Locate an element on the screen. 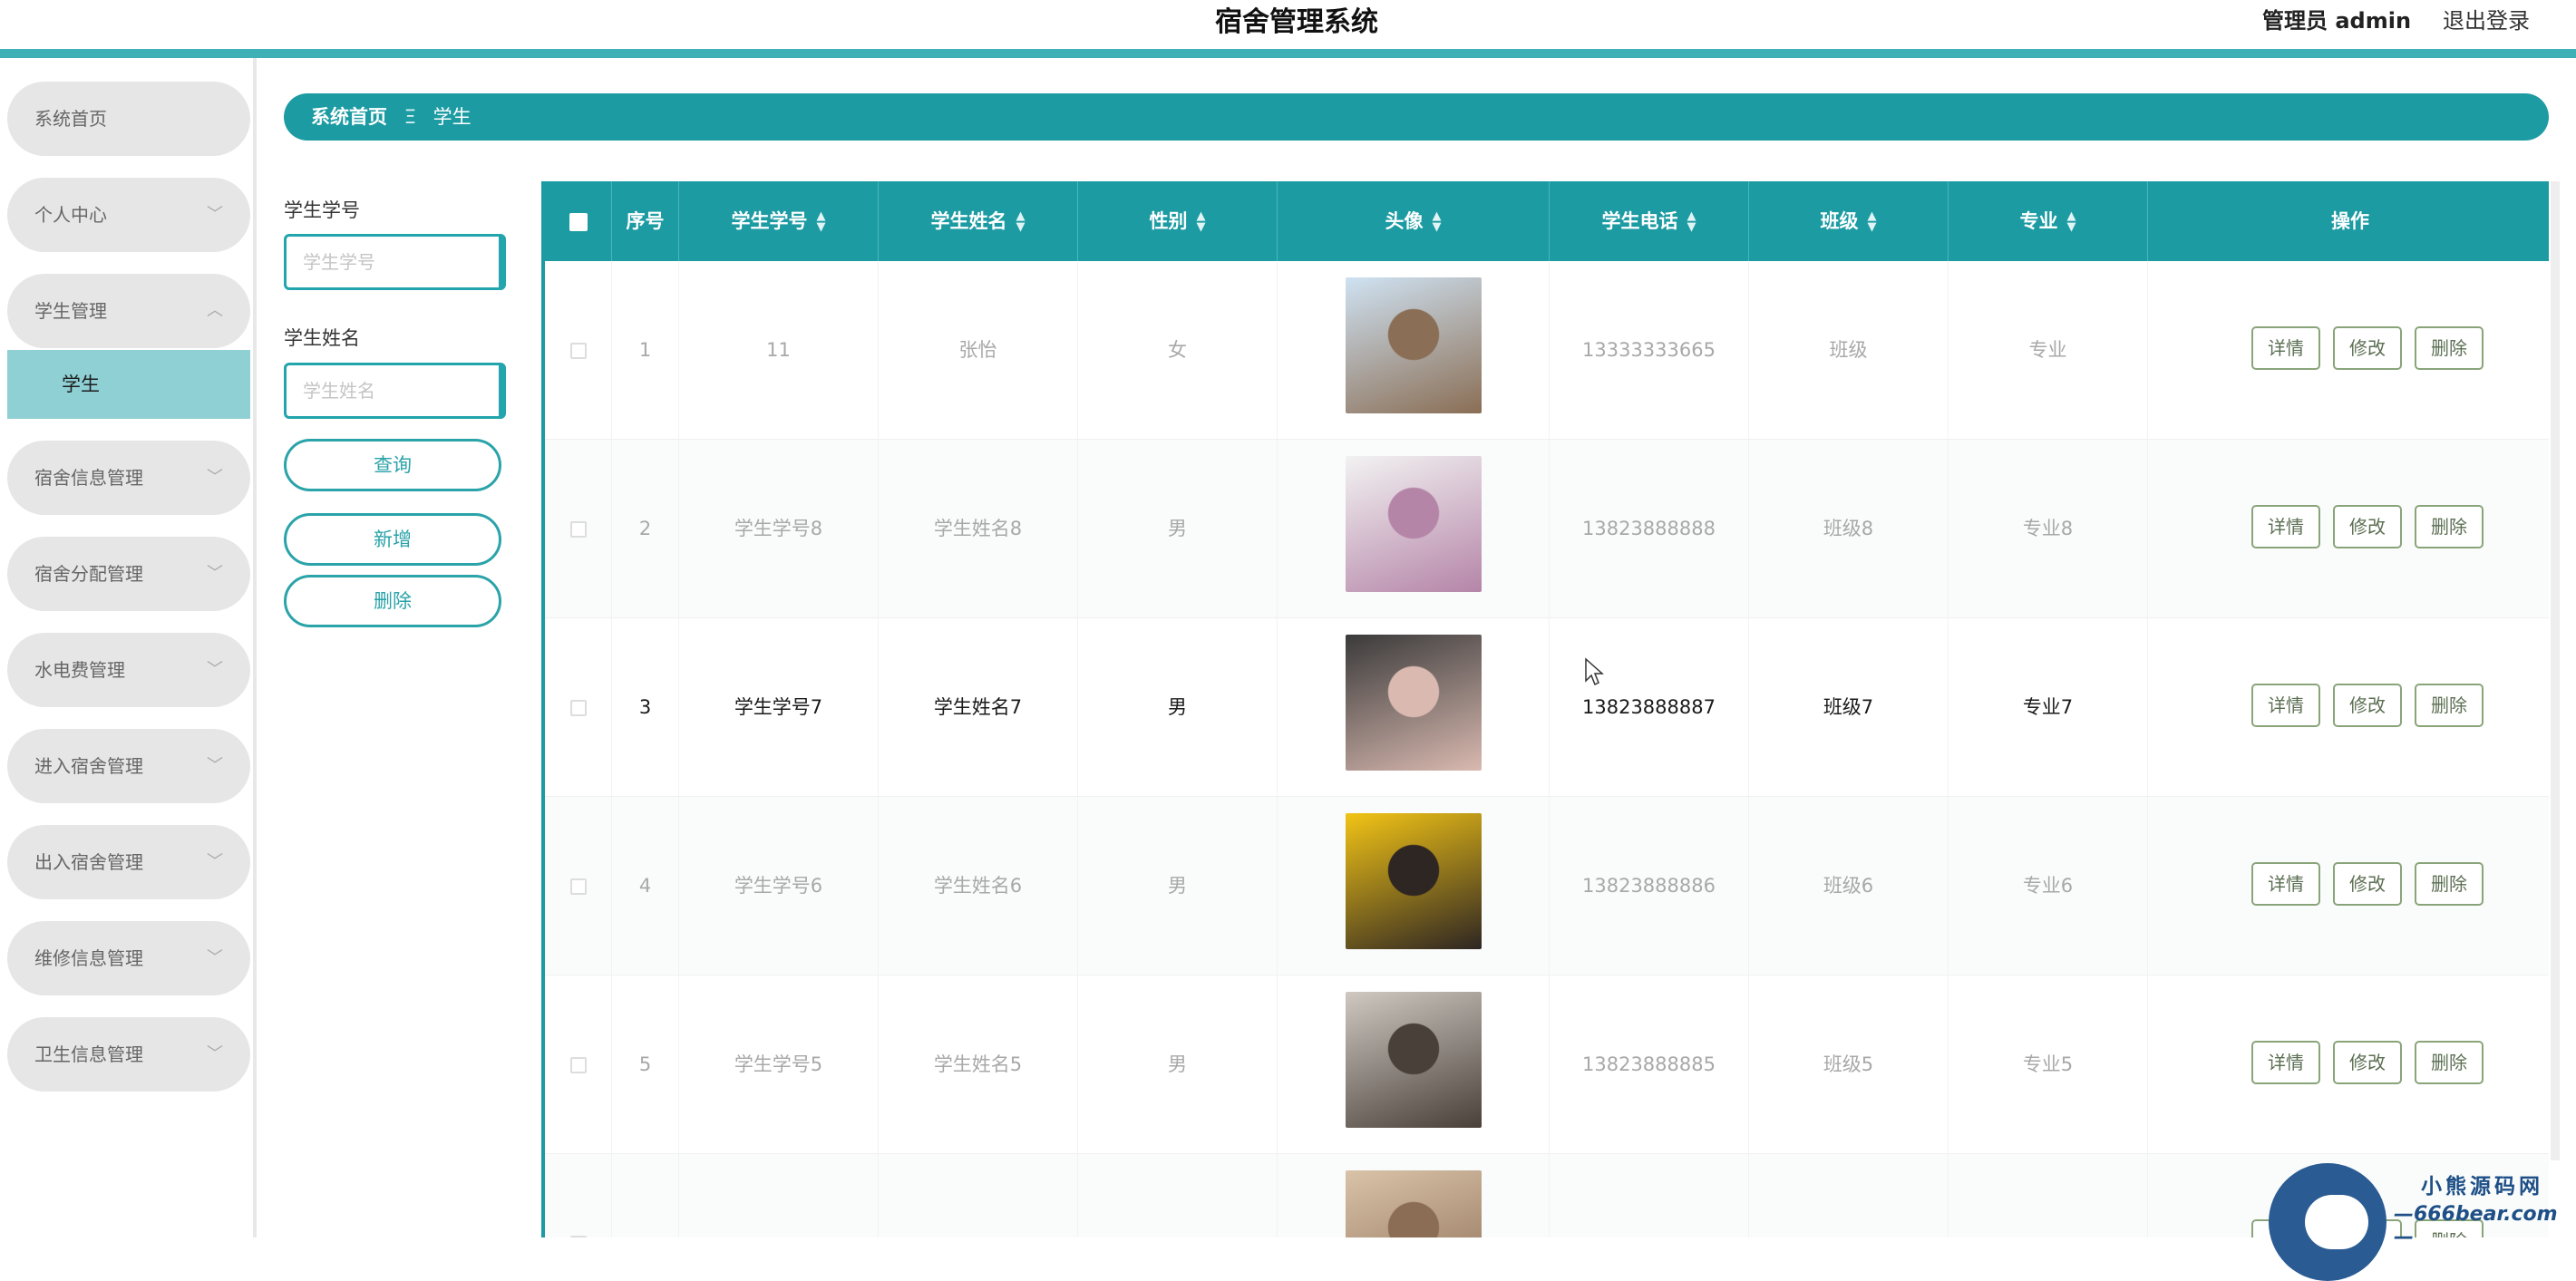  bear-logo-icon is located at coordinates (2327, 1222).